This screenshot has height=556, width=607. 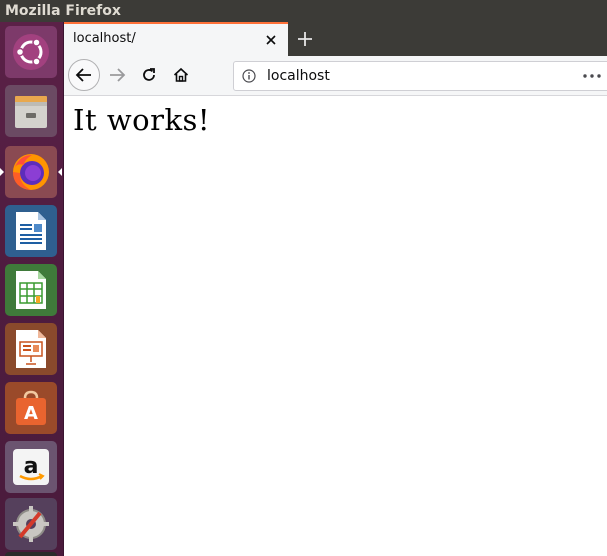 I want to click on forward-button, so click(x=117, y=75).